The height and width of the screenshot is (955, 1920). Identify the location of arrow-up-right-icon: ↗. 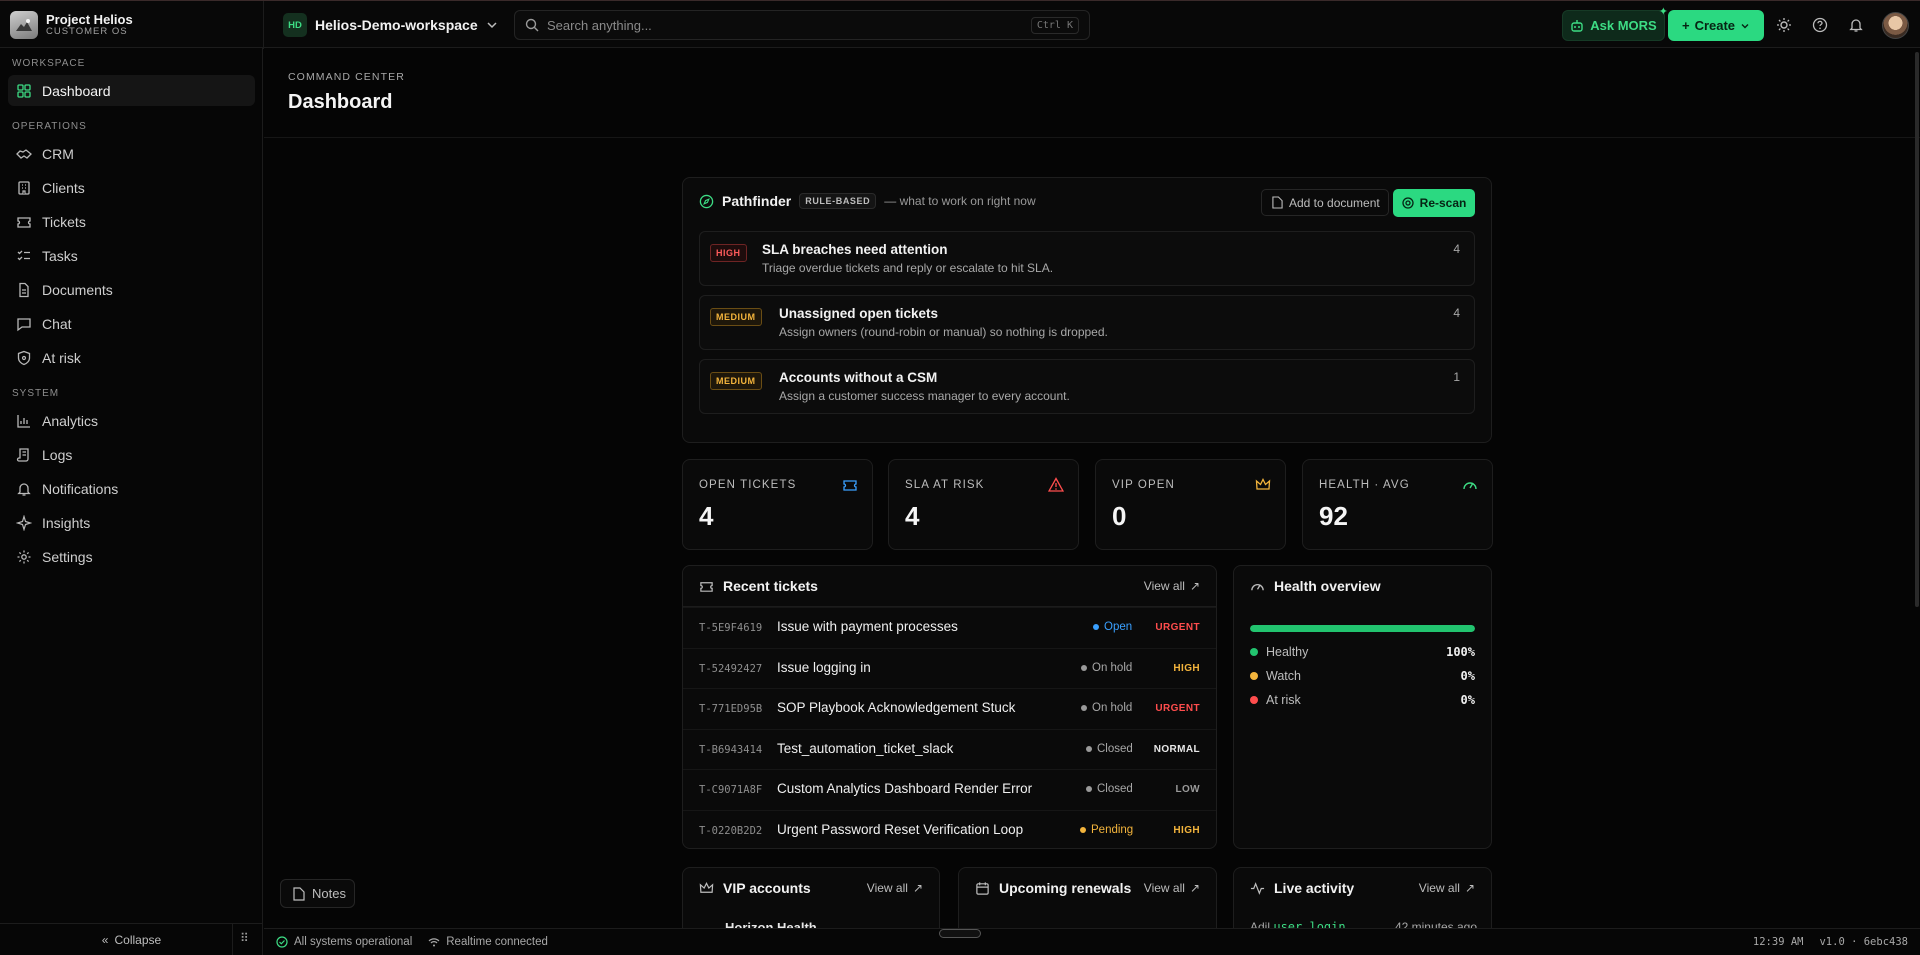
(1194, 586).